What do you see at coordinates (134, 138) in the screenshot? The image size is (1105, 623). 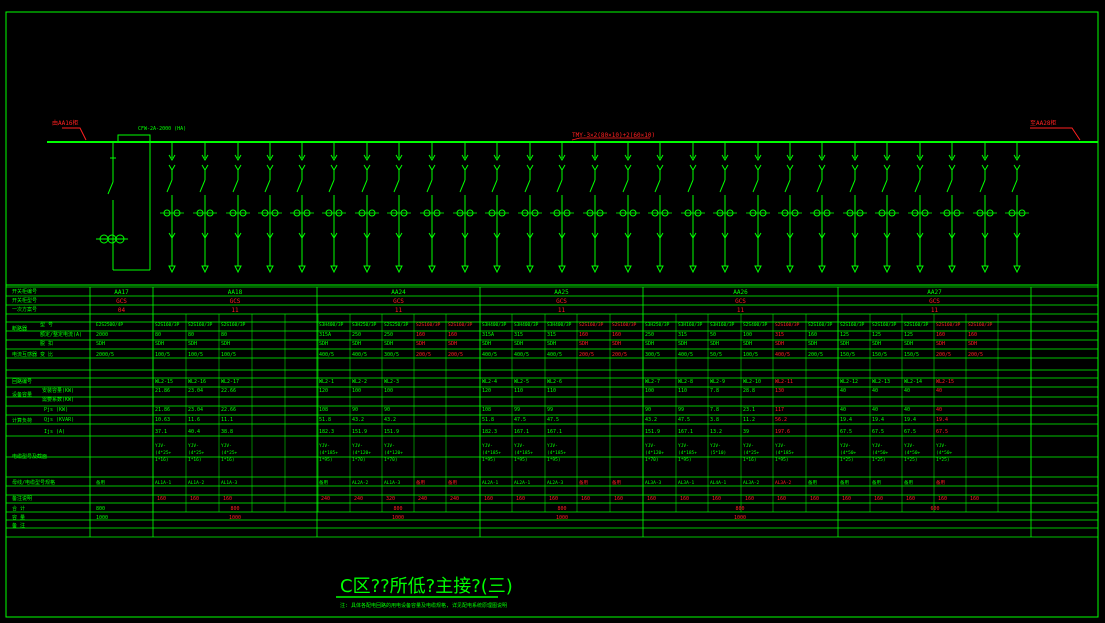 I see `cpu-bracket` at bounding box center [134, 138].